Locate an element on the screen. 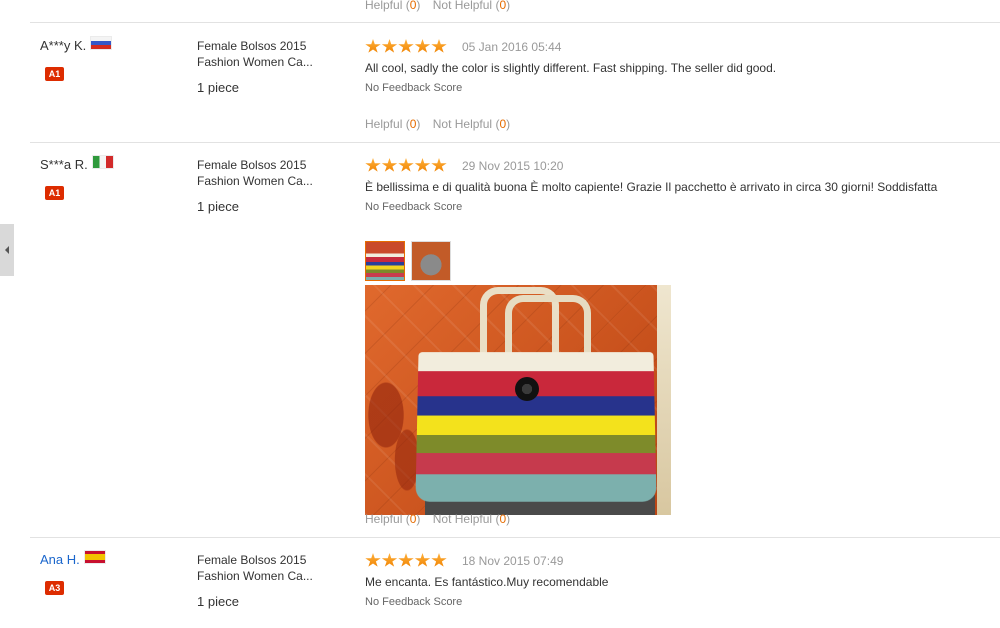 The width and height of the screenshot is (1000, 628). sidebar-collapse-tab is located at coordinates (7, 250).